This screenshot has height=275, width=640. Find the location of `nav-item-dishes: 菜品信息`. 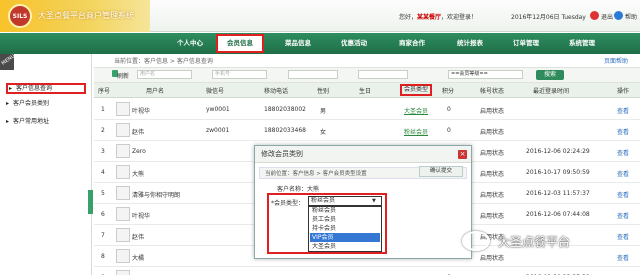

nav-item-dishes: 菜品信息 is located at coordinates (298, 43).